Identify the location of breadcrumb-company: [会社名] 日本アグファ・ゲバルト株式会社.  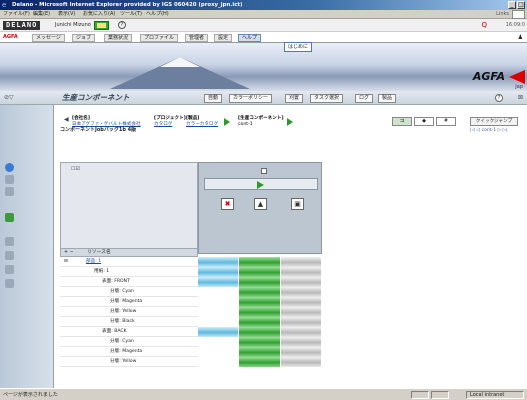
(106, 121).